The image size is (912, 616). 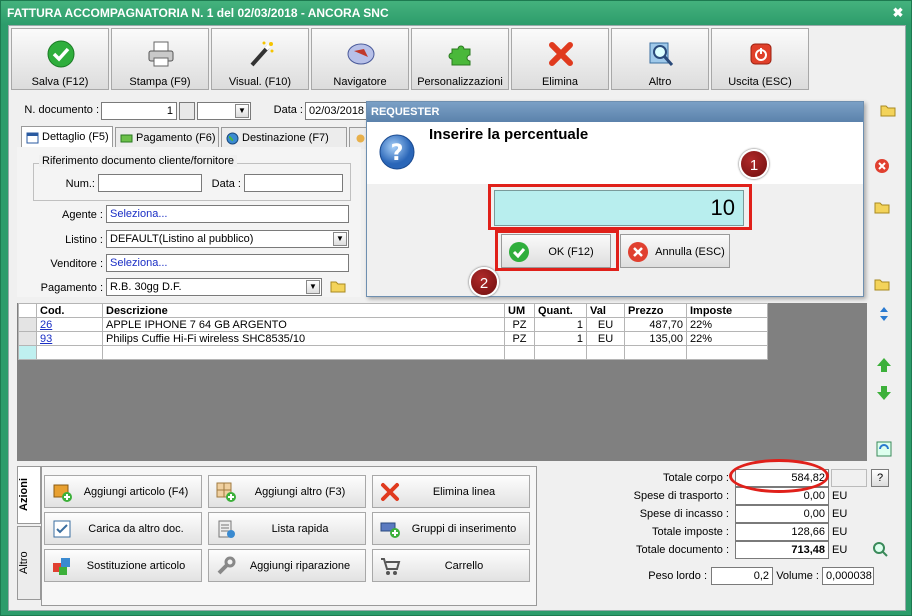 What do you see at coordinates (848, 576) in the screenshot?
I see `volume-field: 0,000038` at bounding box center [848, 576].